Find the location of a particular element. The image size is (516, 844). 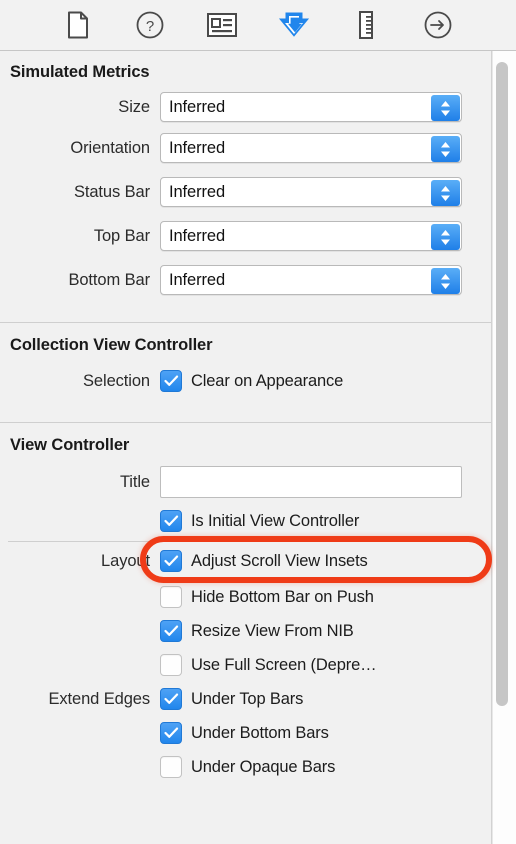

checkbox-resize-view-from-nib: Resize View From NIB is located at coordinates (257, 631).